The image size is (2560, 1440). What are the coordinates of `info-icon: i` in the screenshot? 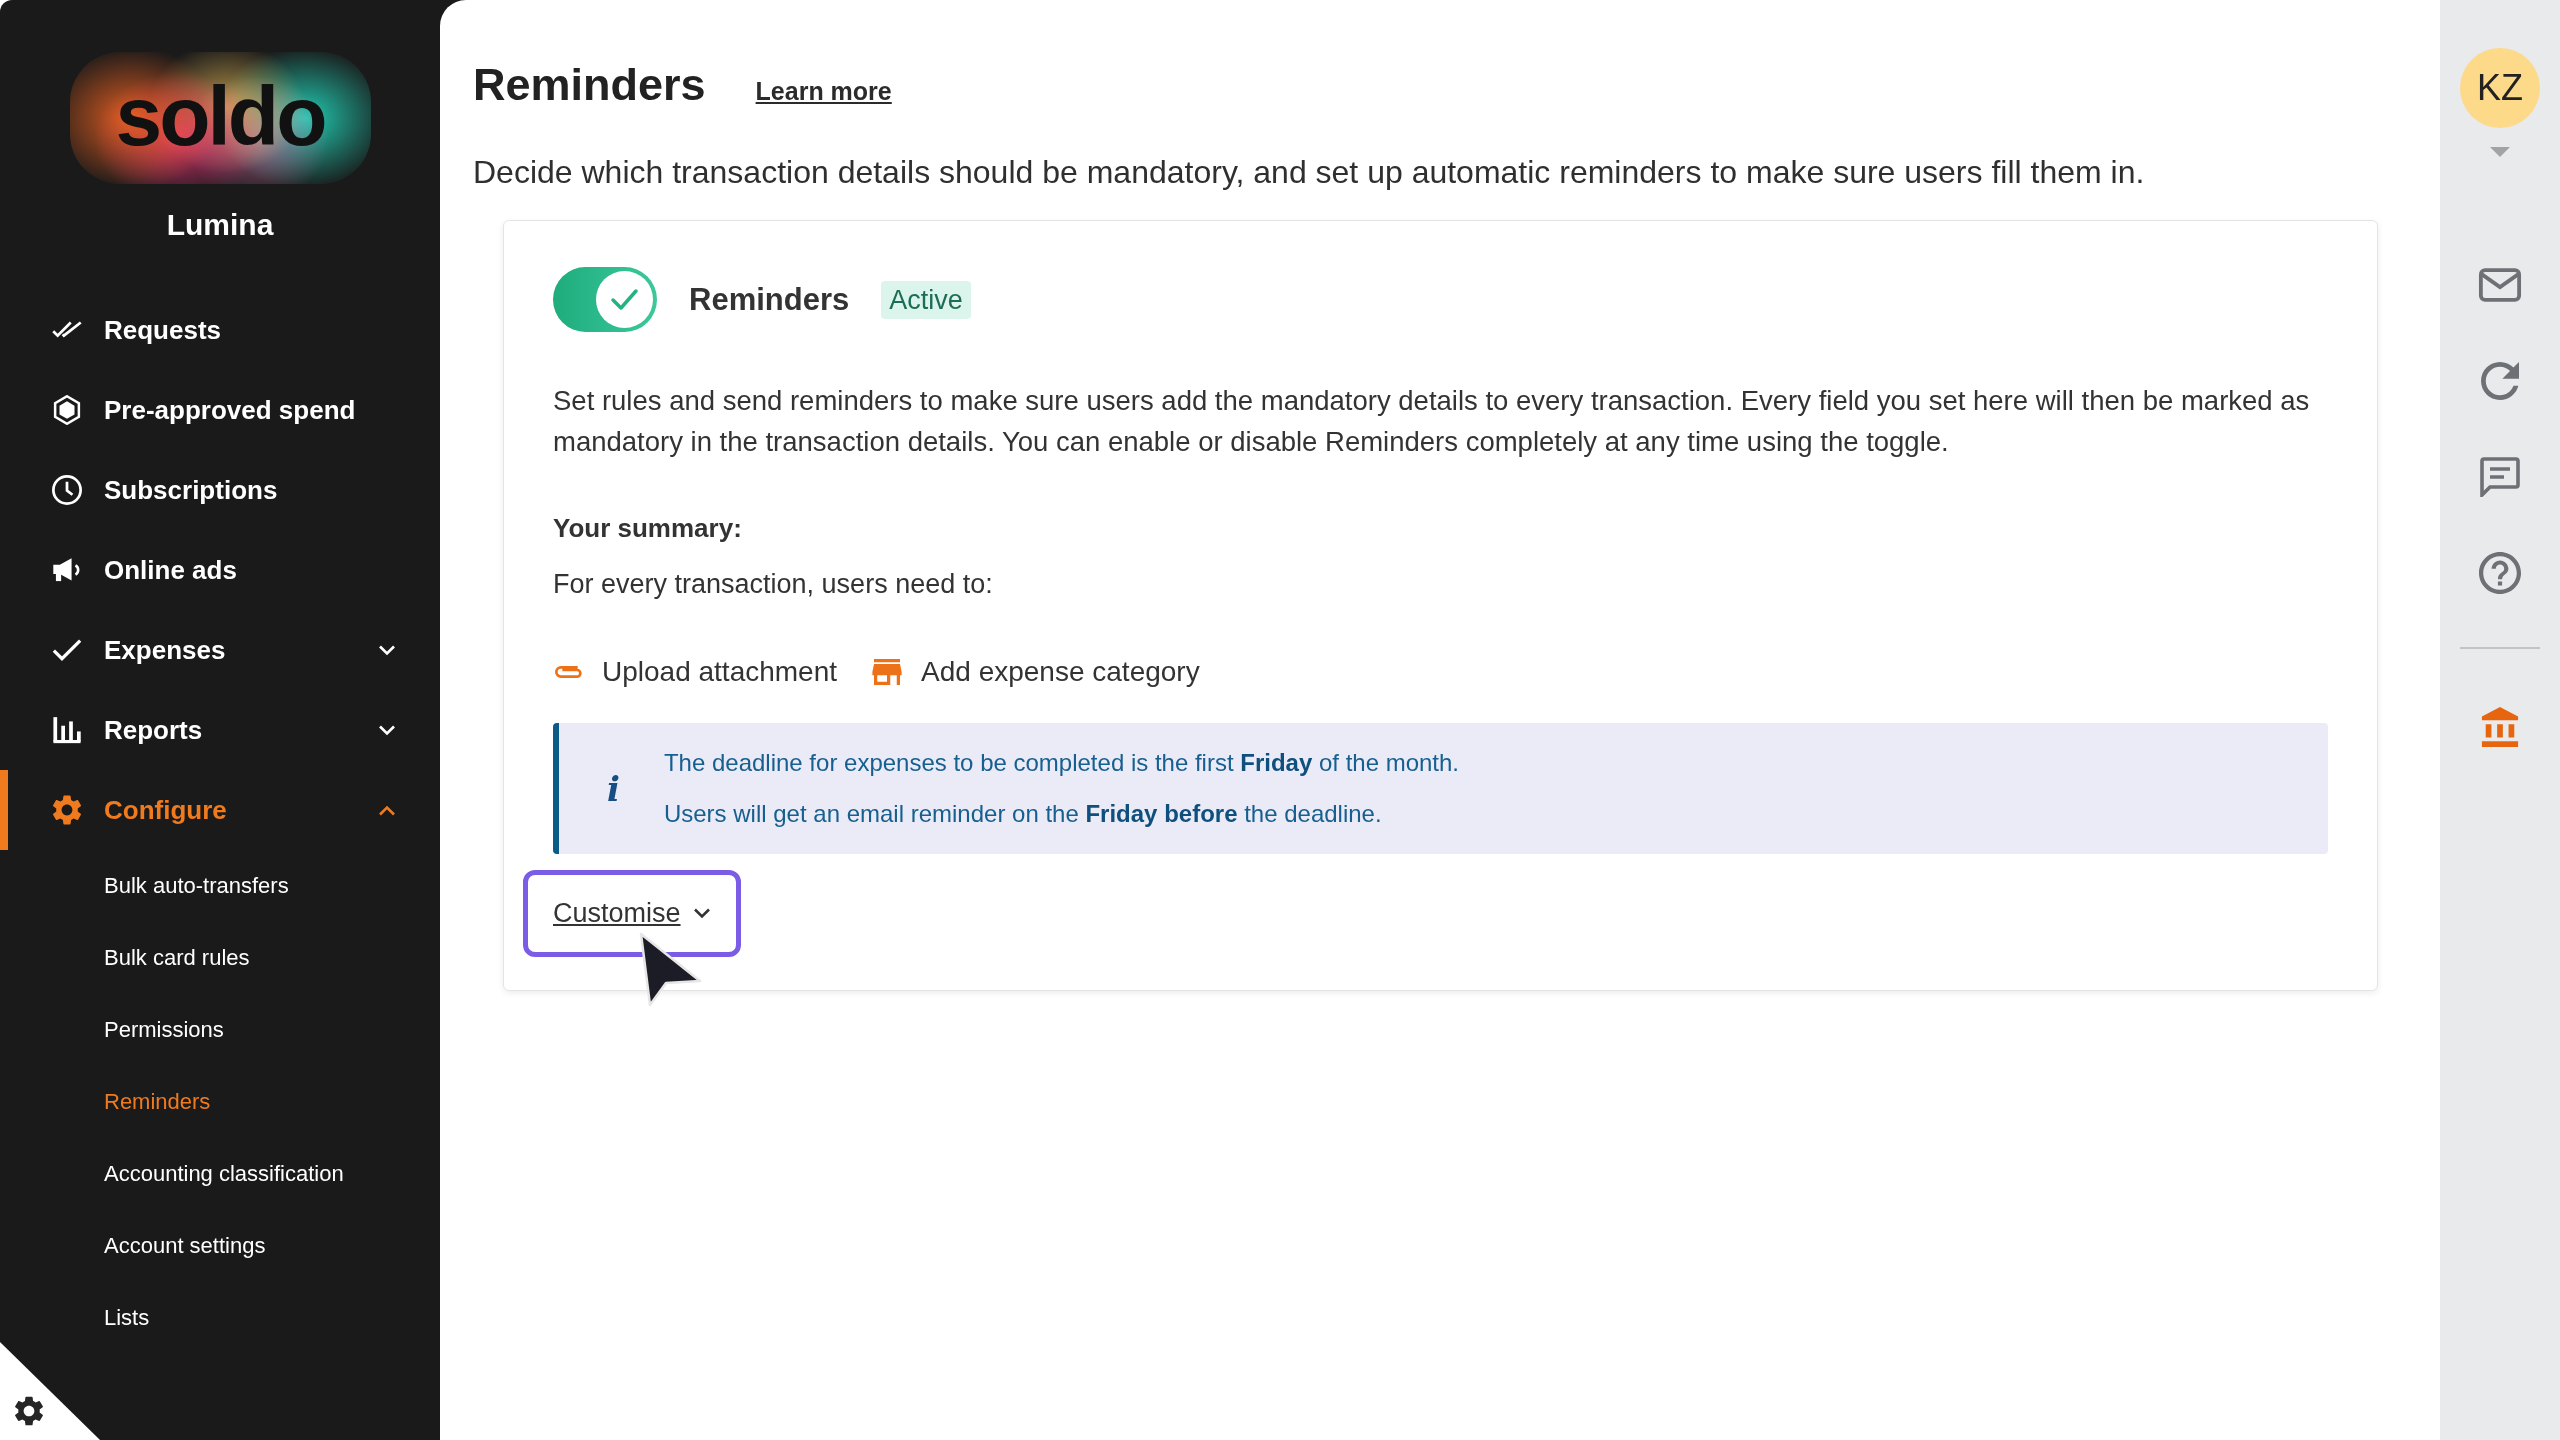 It's located at (613, 788).